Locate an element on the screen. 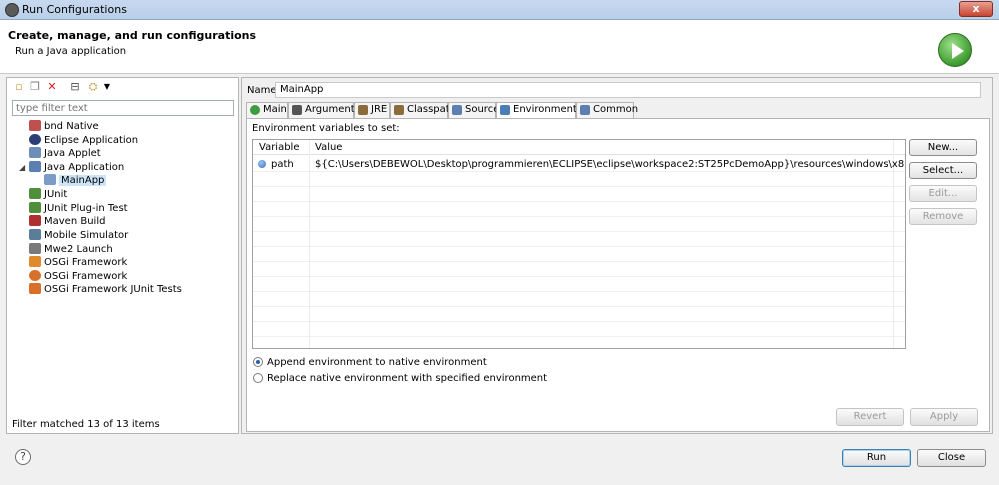 This screenshot has height=485, width=999. environment-tab-icon is located at coordinates (505, 110).